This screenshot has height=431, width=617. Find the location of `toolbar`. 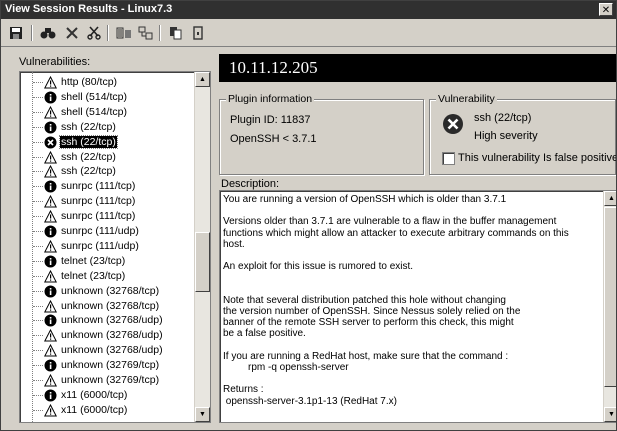

toolbar is located at coordinates (308, 33).